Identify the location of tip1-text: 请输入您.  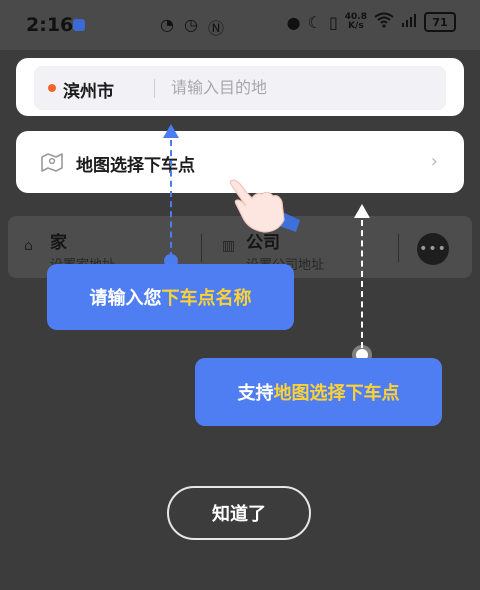
(125, 298).